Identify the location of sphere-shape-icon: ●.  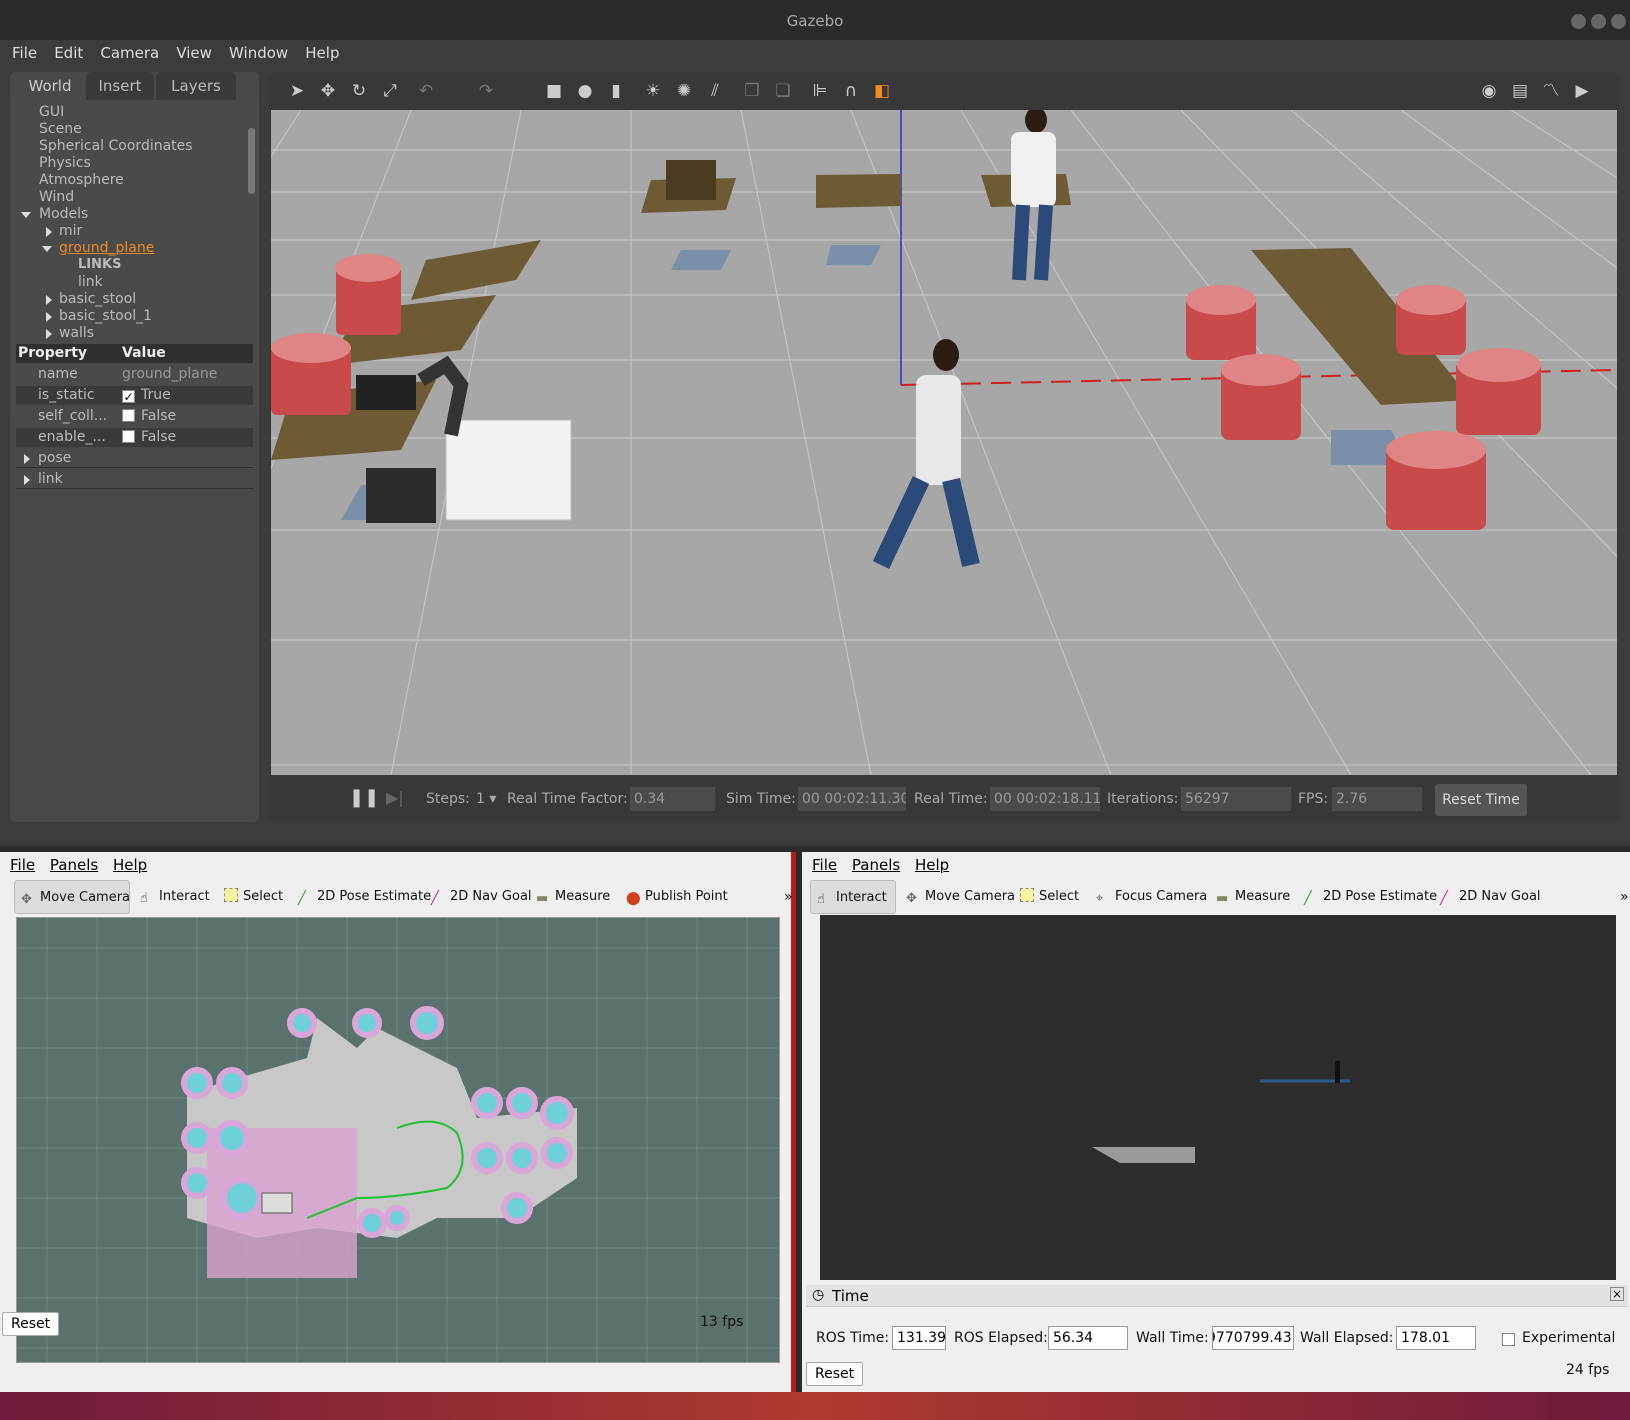
(585, 91).